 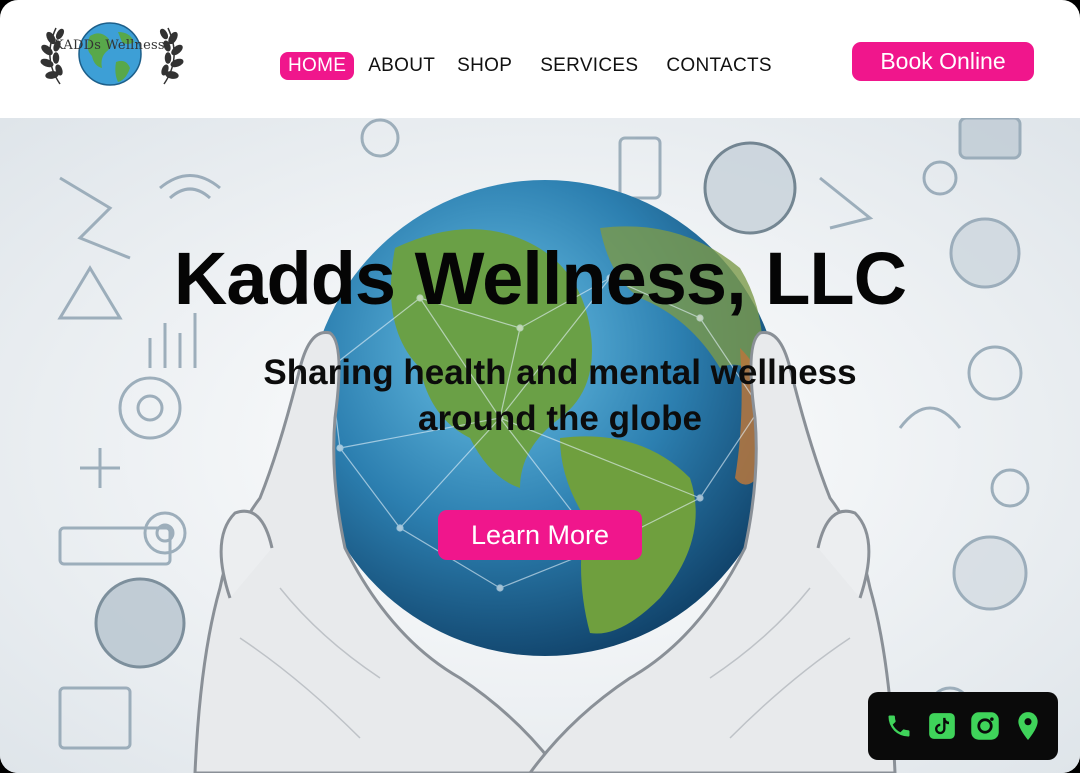 I want to click on nav-home: HOME, so click(x=317, y=66).